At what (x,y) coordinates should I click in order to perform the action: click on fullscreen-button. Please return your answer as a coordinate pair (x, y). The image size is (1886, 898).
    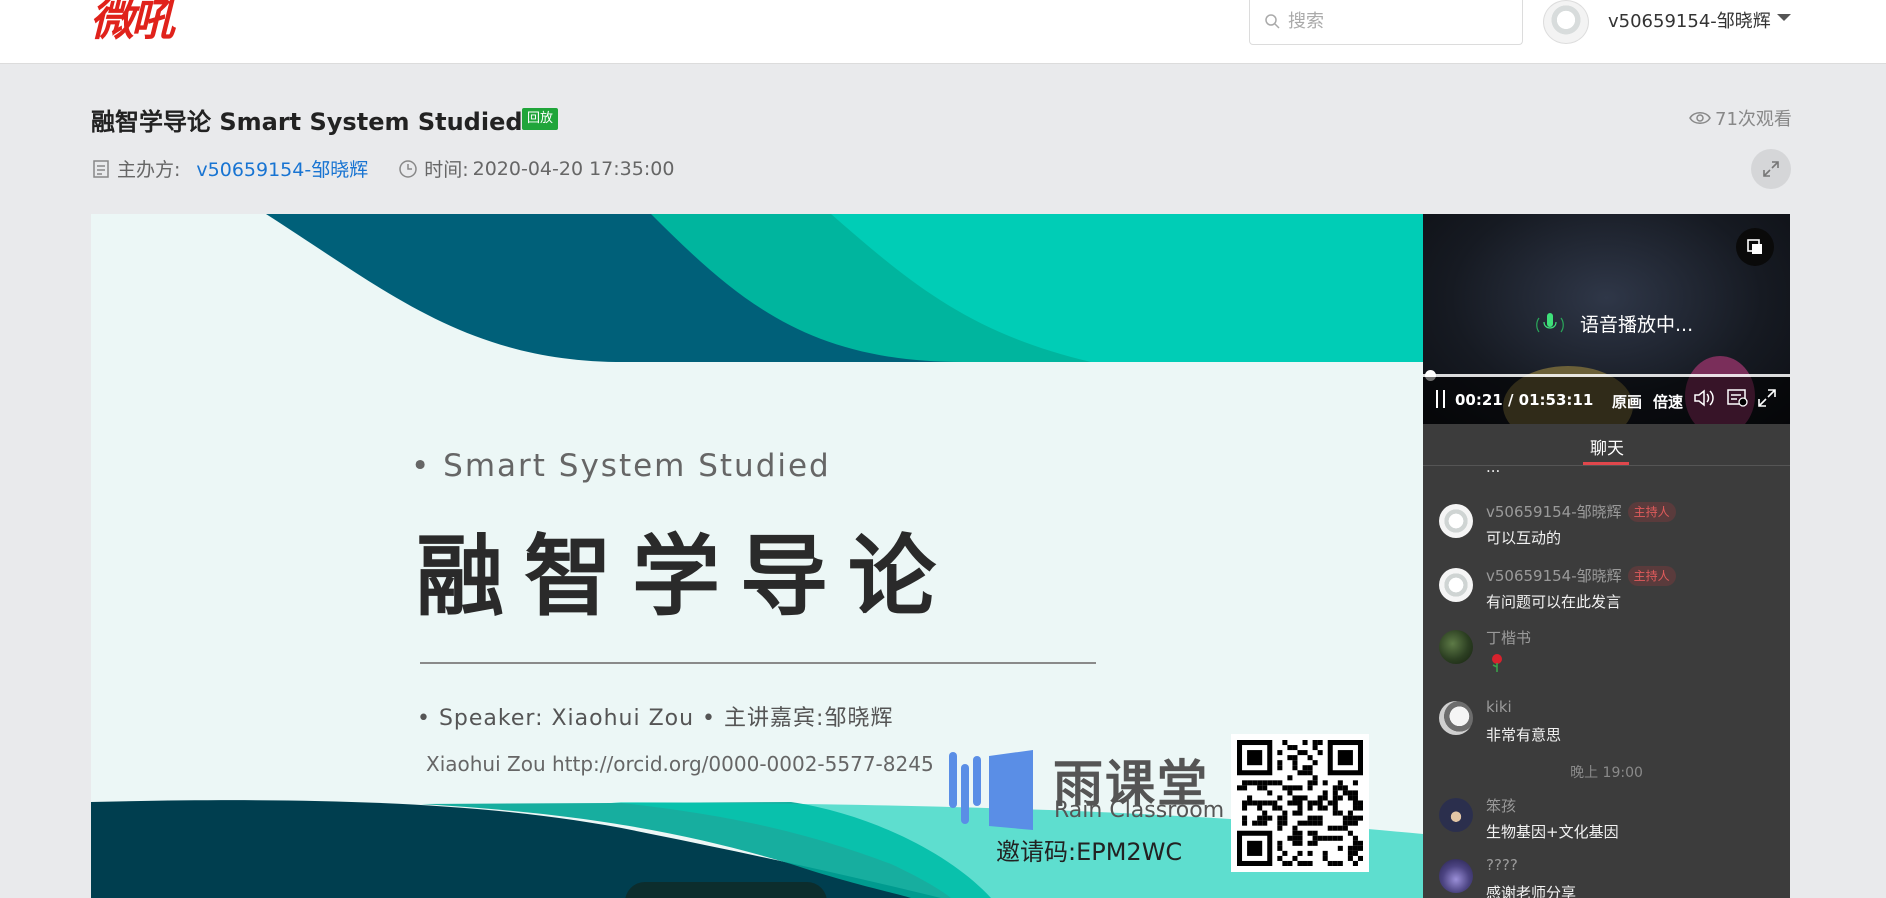
    Looking at the image, I should click on (1771, 169).